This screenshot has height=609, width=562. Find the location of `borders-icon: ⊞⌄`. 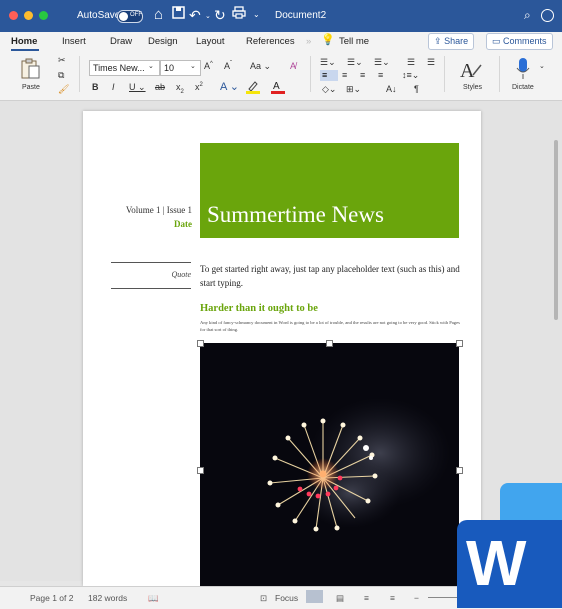

borders-icon: ⊞⌄ is located at coordinates (353, 89).